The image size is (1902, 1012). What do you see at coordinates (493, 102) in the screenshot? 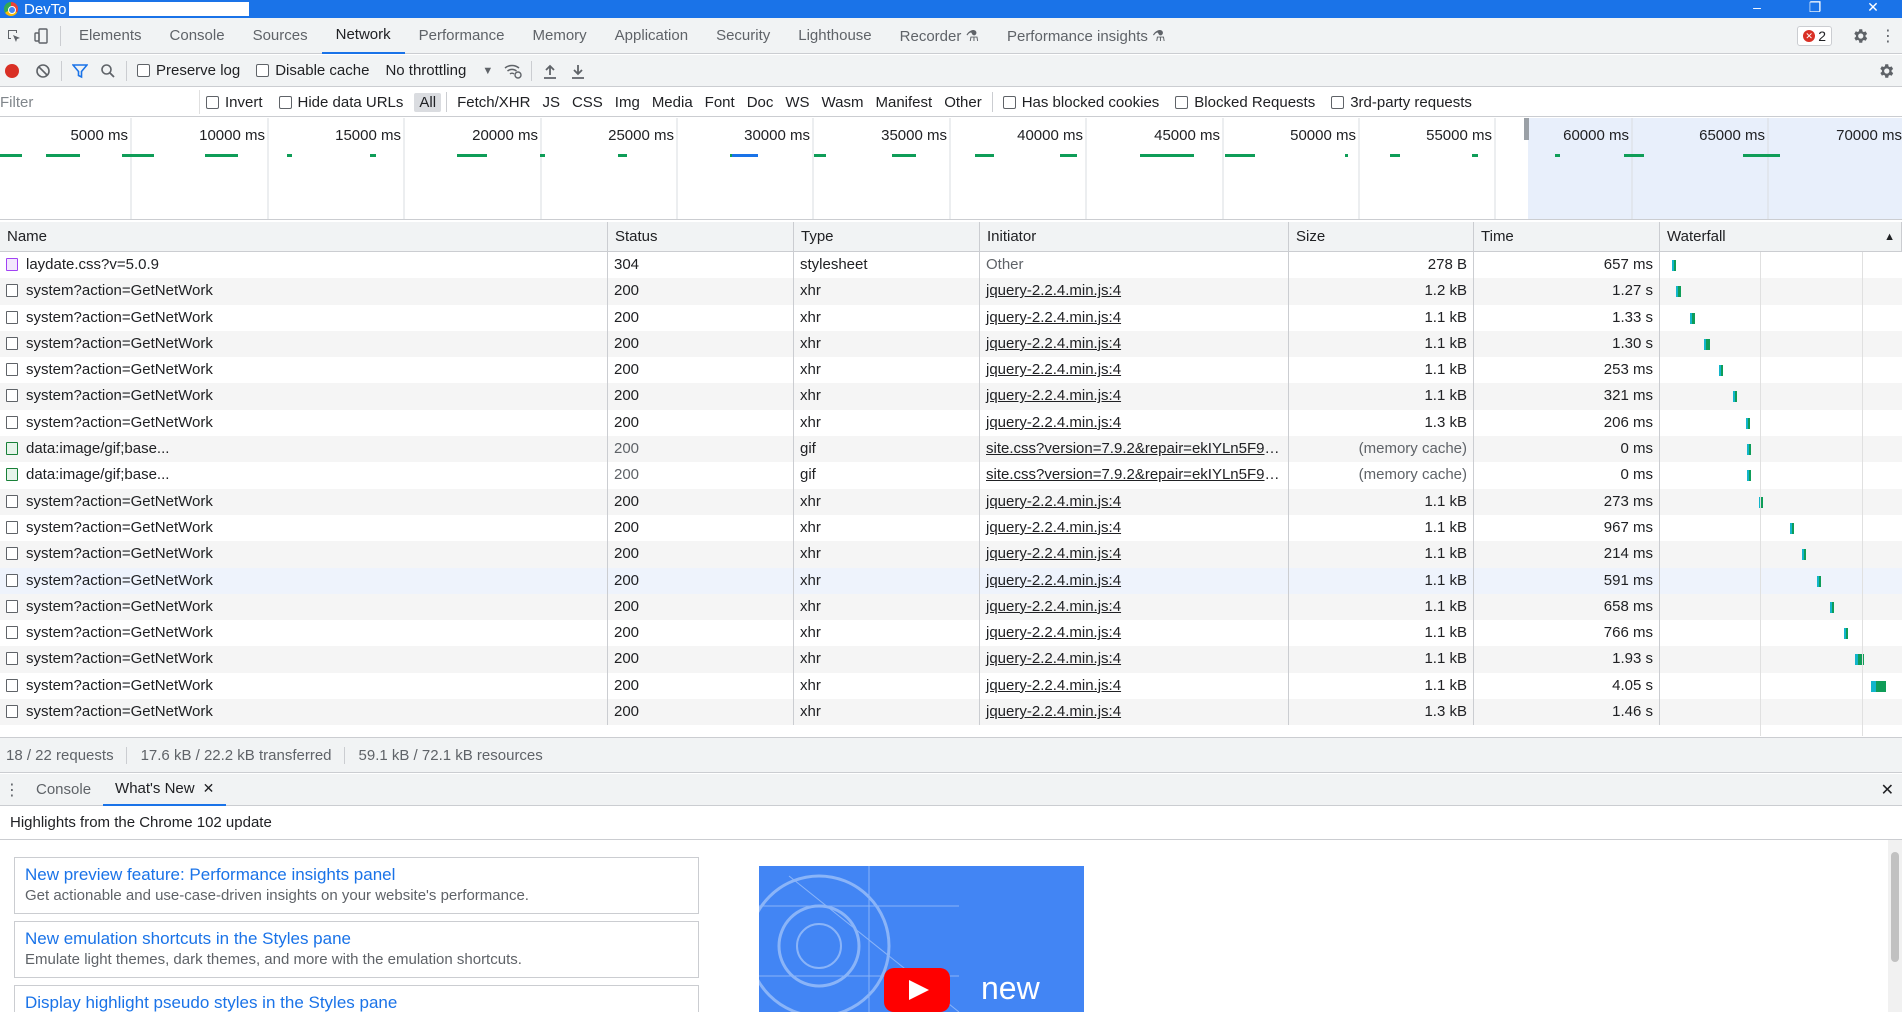
I see `filter-type-fetch-xhr: Fetch/XHR` at bounding box center [493, 102].